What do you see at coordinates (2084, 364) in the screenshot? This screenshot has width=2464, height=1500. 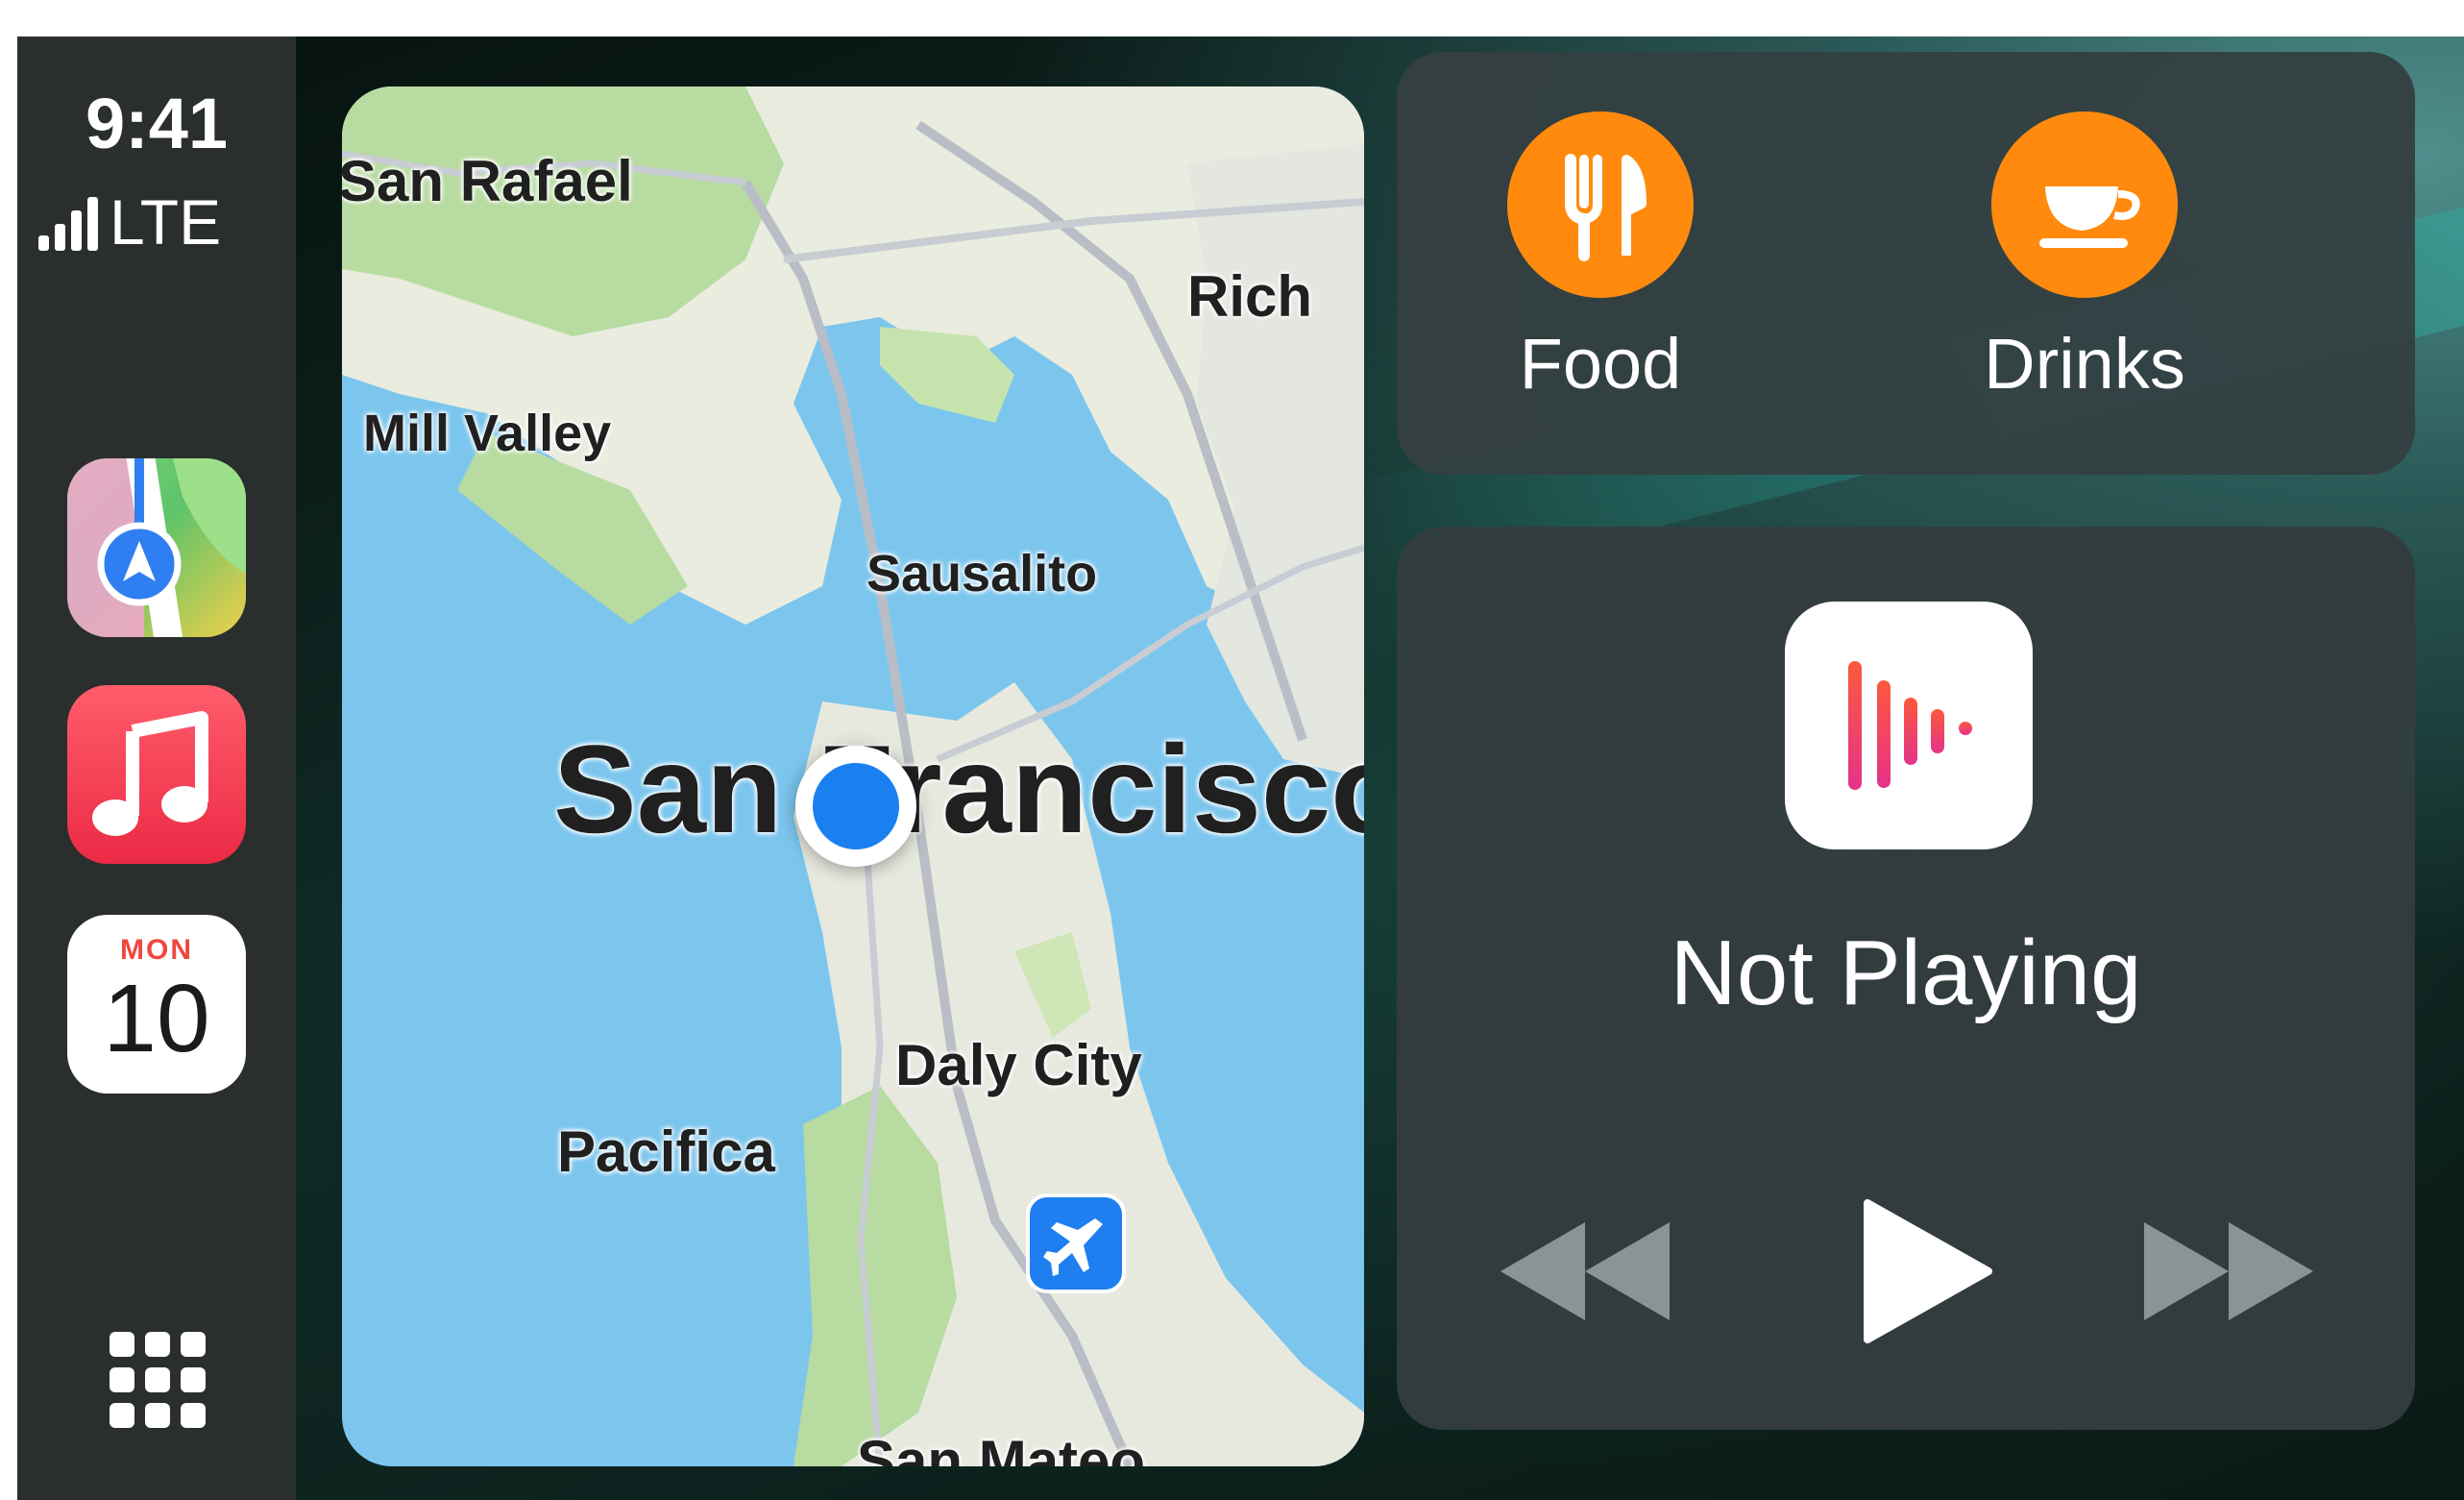 I see `poi-drinks-label: Drinks` at bounding box center [2084, 364].